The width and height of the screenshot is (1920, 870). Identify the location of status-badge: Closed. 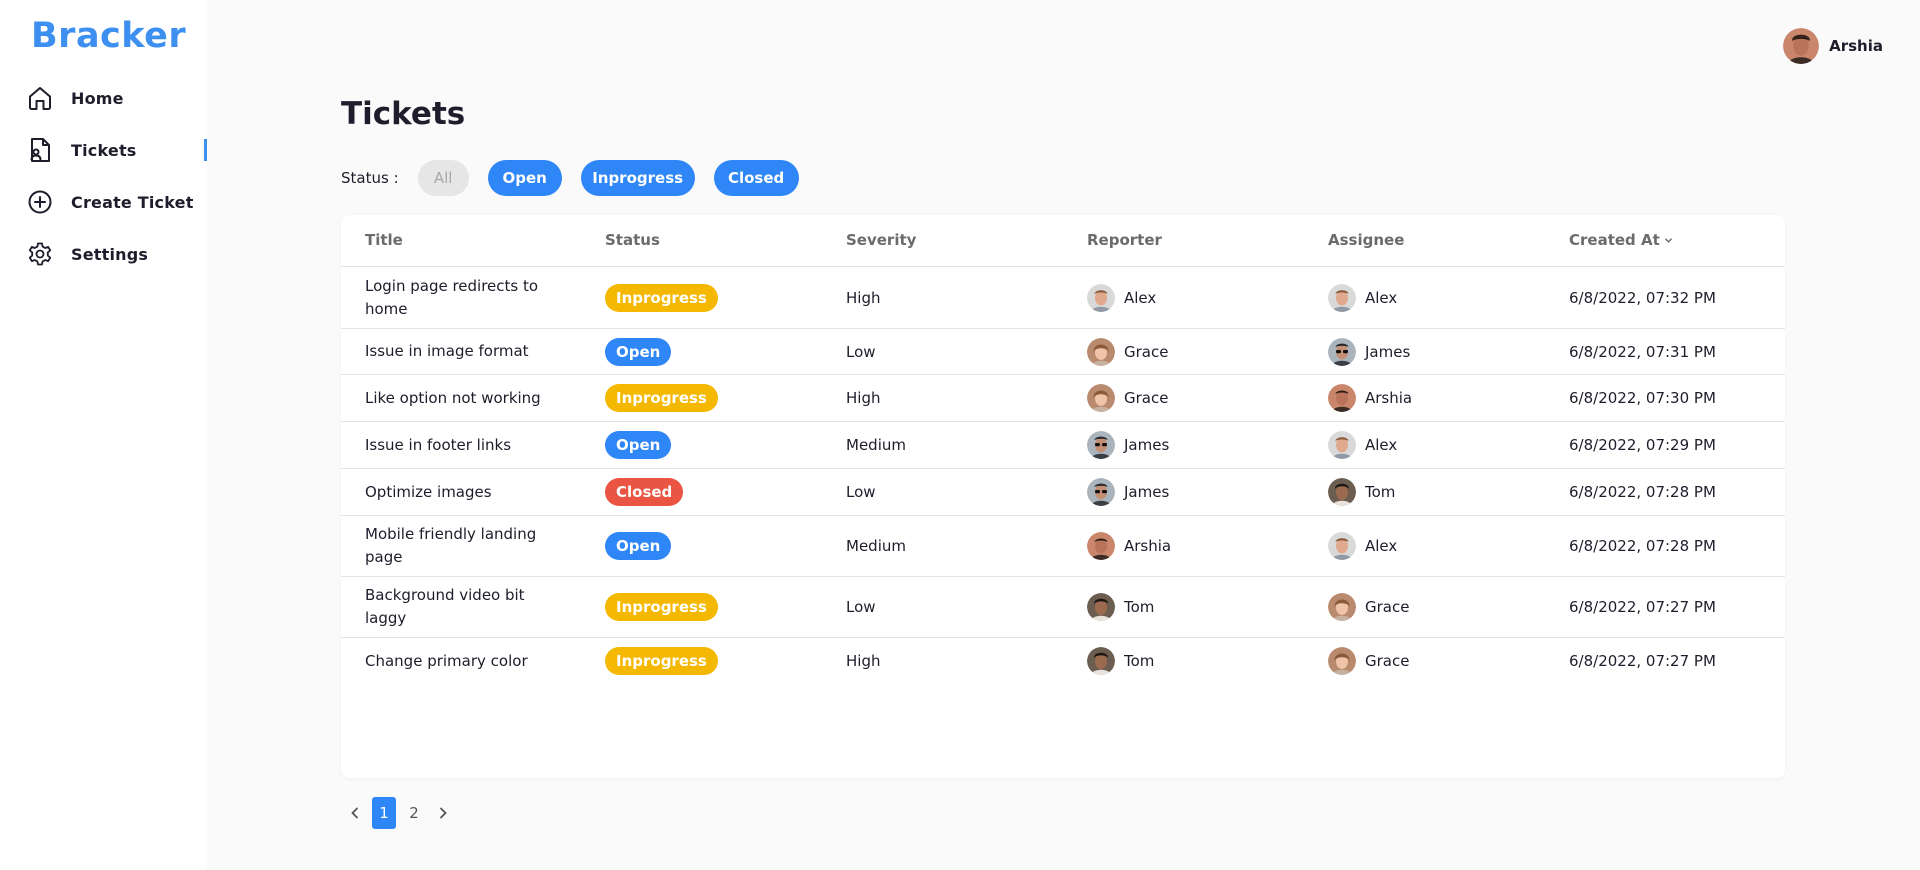
(644, 492).